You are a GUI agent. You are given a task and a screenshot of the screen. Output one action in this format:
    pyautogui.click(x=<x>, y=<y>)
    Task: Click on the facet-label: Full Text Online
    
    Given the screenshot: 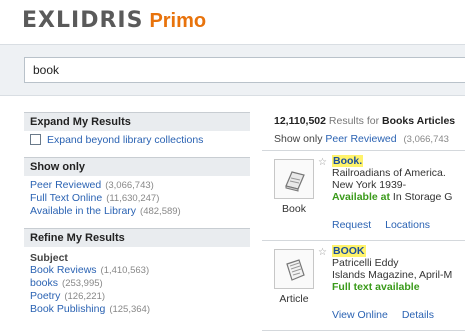 What is the action you would take?
    pyautogui.click(x=66, y=198)
    